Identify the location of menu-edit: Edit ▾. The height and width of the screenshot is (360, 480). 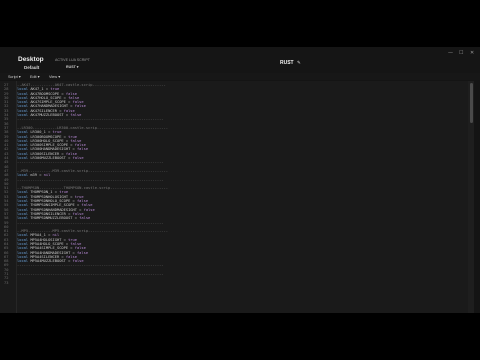
(35, 76).